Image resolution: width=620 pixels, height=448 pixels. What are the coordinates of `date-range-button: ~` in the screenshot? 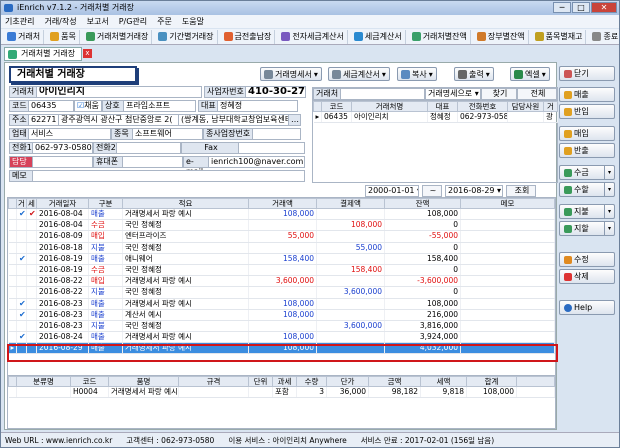 It's located at (432, 191).